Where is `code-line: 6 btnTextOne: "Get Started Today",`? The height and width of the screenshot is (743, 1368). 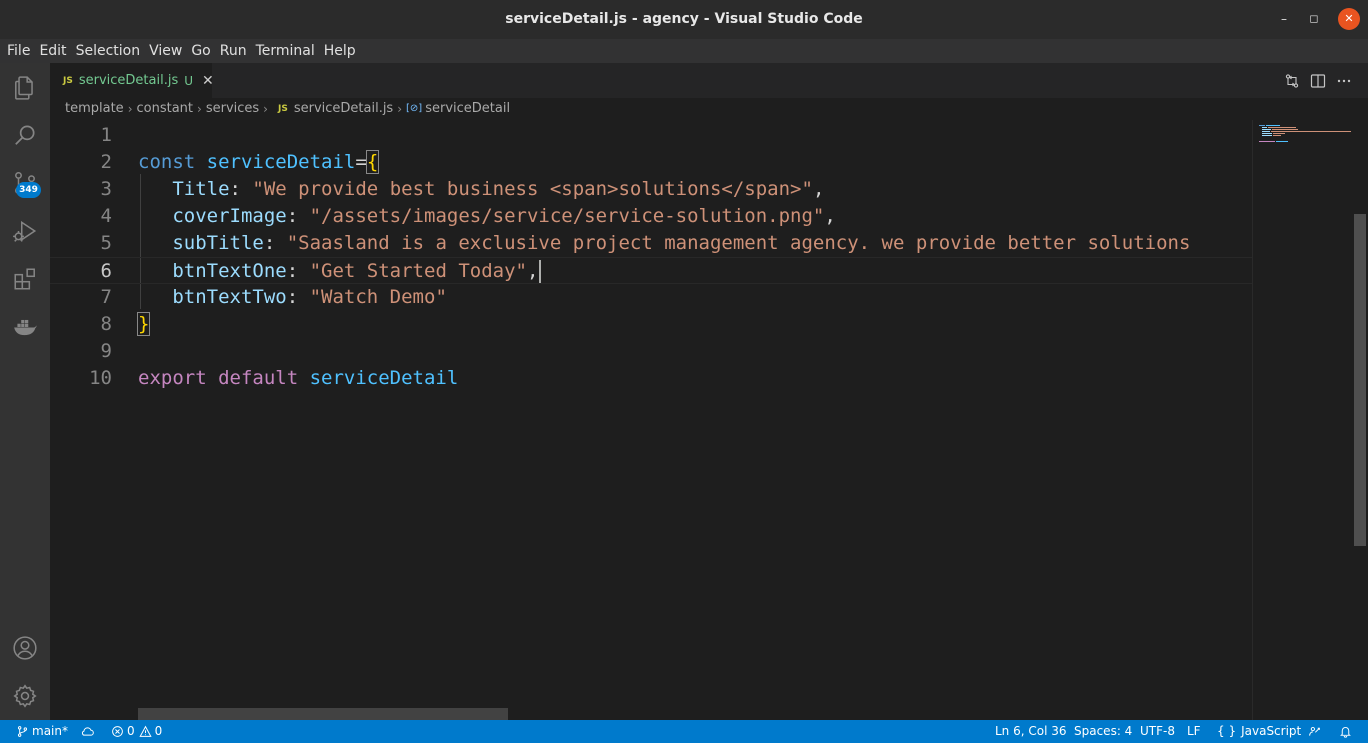 code-line: 6 btnTextOne: "Get Started Today", is located at coordinates (651, 270).